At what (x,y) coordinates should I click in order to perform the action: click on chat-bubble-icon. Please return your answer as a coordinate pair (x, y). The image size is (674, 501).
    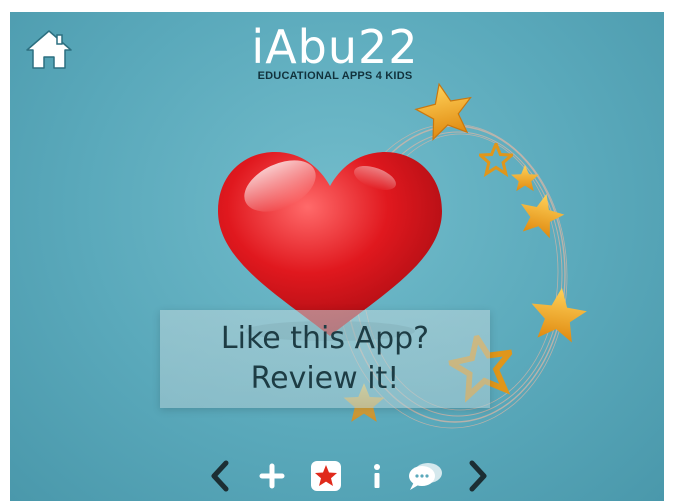
    Looking at the image, I should click on (425, 476).